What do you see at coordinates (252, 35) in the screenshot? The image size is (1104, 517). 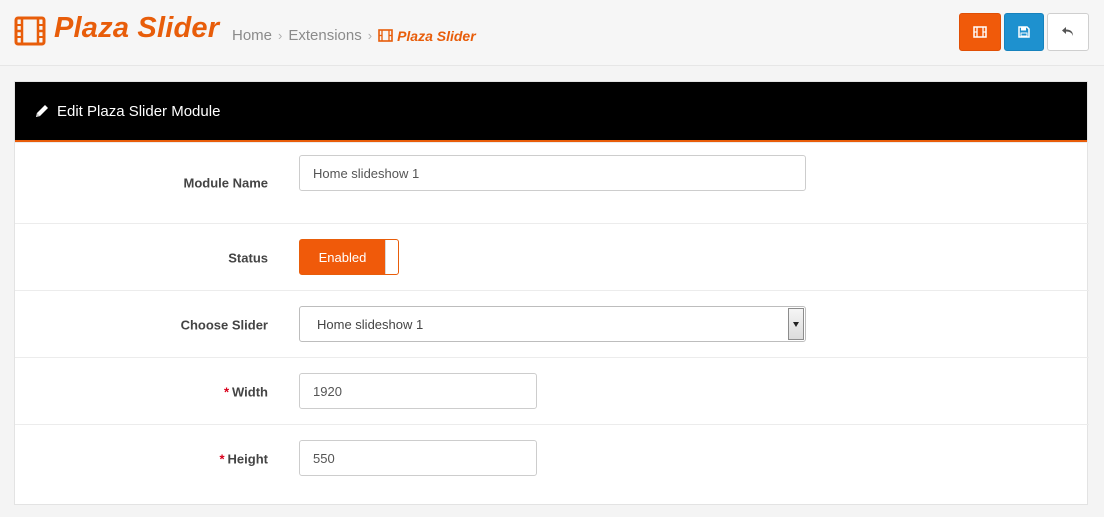 I see `breadcrumb-home: Home` at bounding box center [252, 35].